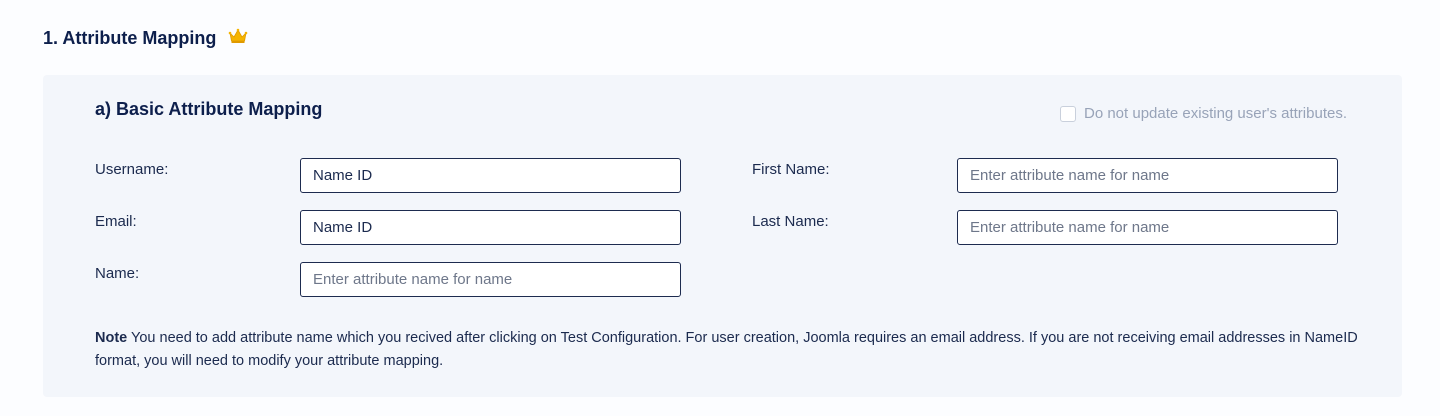 The image size is (1440, 416). I want to click on email-input, so click(490, 227).